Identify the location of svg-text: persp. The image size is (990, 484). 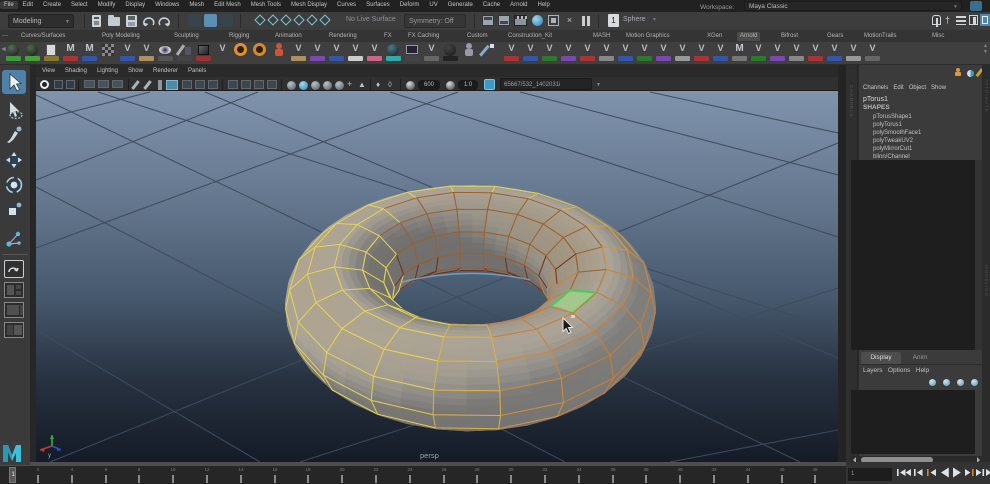
(429, 455).